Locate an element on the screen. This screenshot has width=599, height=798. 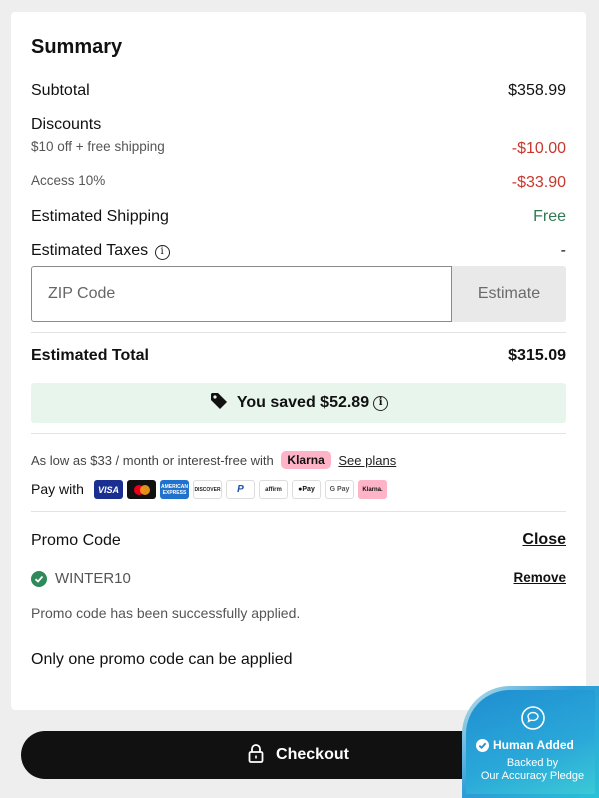
savings-banner: You saved $52.89 i is located at coordinates (298, 403).